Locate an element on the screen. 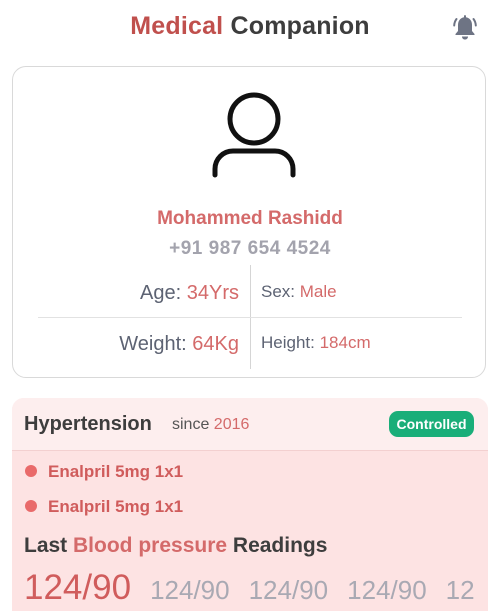 Image resolution: width=500 pixels, height=611 pixels. weight-stat: Weight: 64Kg is located at coordinates (132, 344).